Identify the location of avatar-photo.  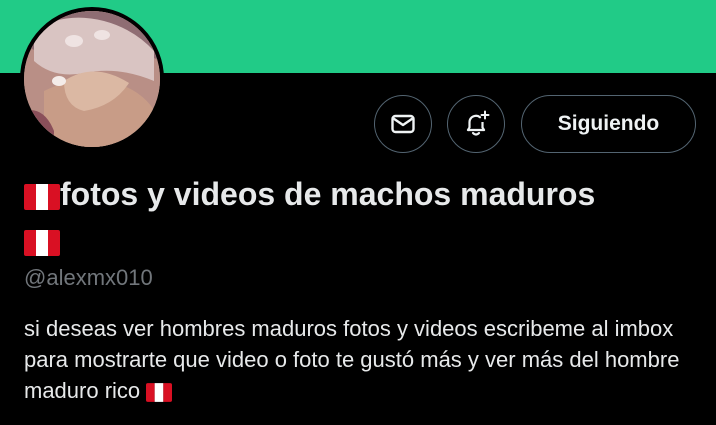
(92, 79).